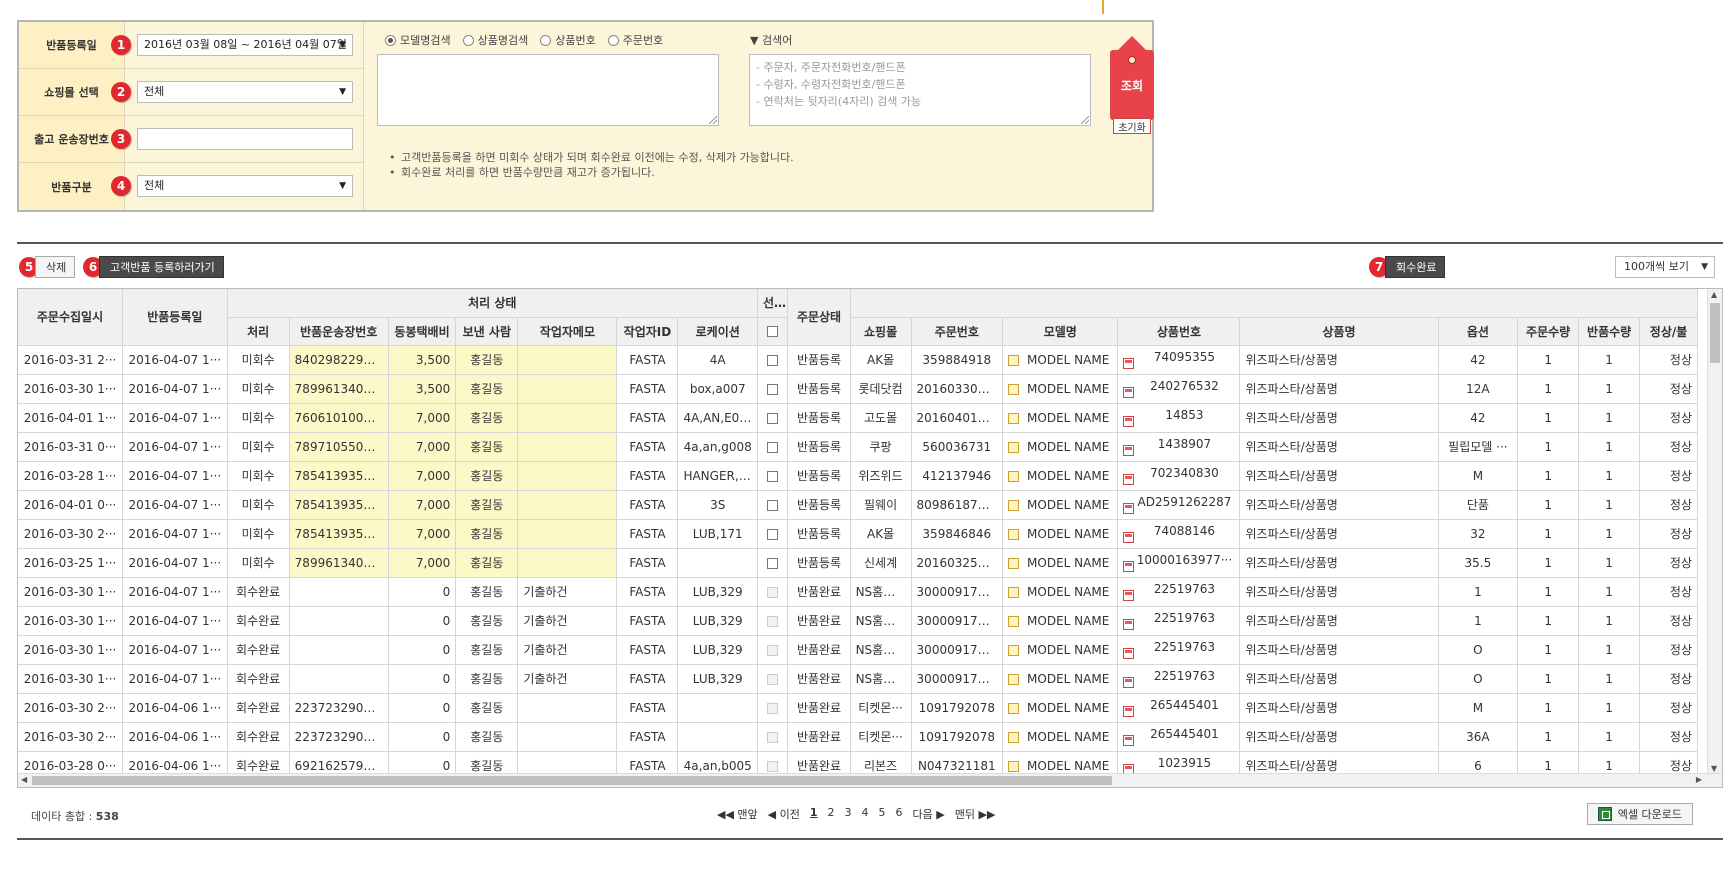  Describe the element at coordinates (717, 331) in the screenshot. I see `col-header: 로케이션` at that location.